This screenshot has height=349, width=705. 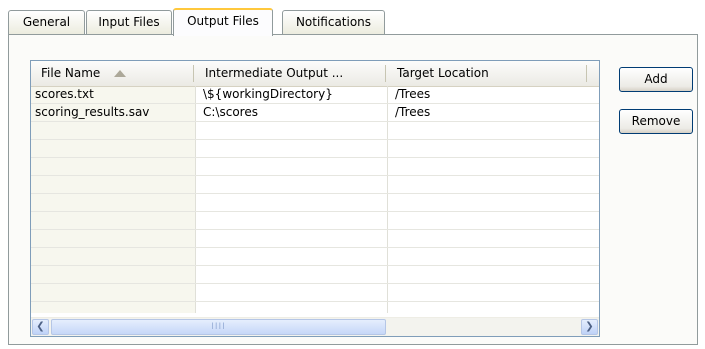 What do you see at coordinates (333, 22) in the screenshot?
I see `tab-notifications: Notifications` at bounding box center [333, 22].